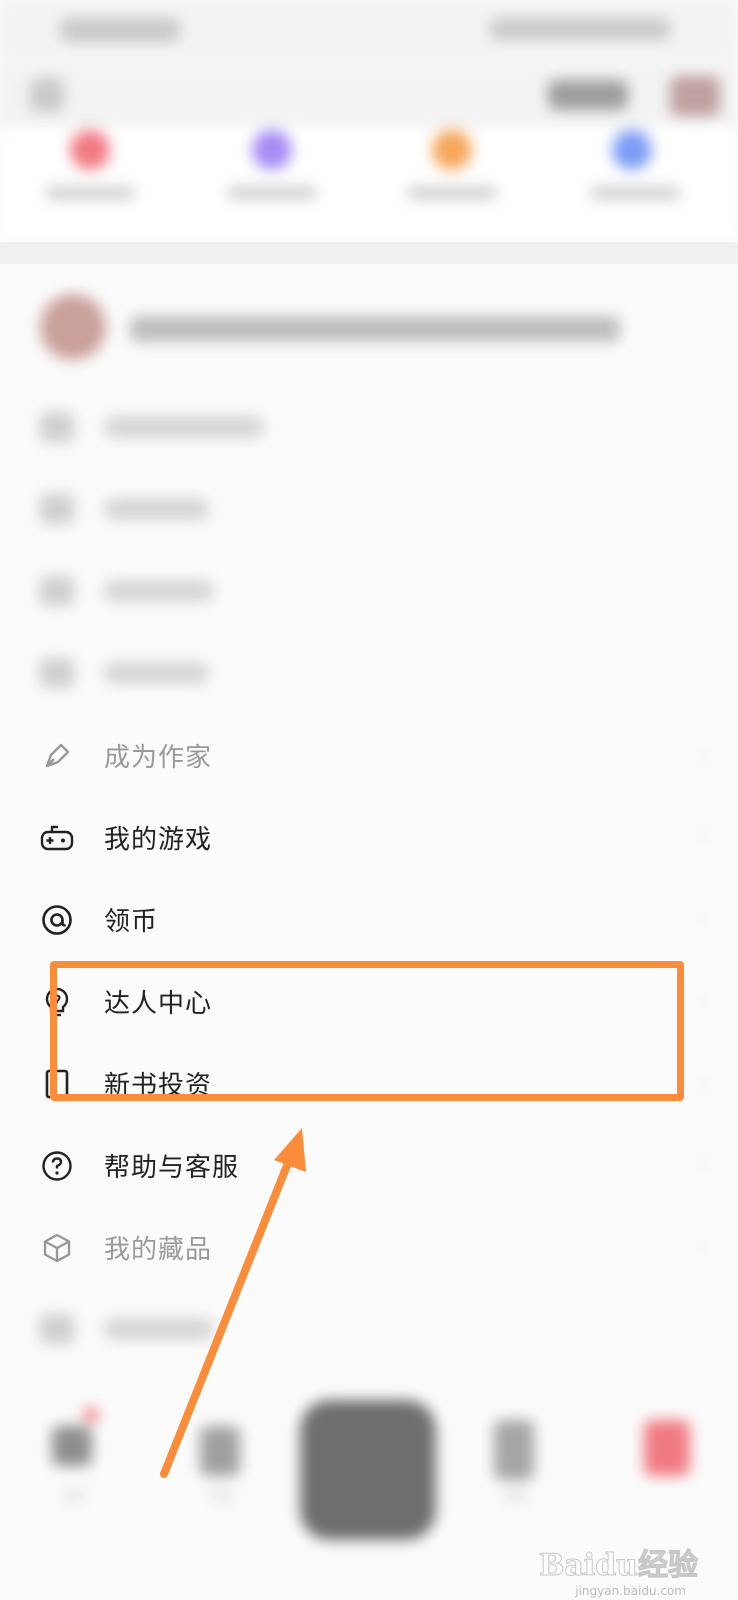 The height and width of the screenshot is (1600, 738). I want to click on annotation-arrow, so click(233, 1303).